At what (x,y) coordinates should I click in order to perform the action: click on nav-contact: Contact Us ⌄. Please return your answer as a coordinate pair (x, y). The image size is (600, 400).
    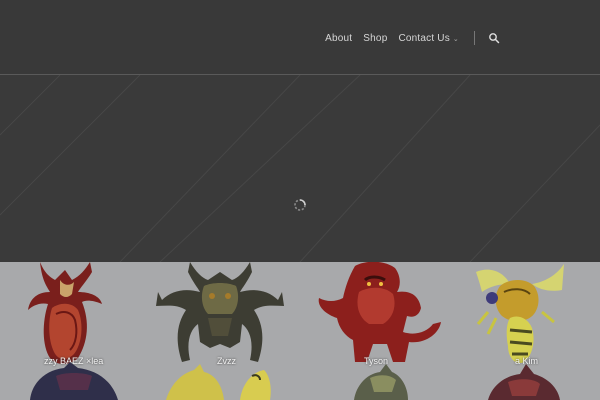
    Looking at the image, I should click on (428, 38).